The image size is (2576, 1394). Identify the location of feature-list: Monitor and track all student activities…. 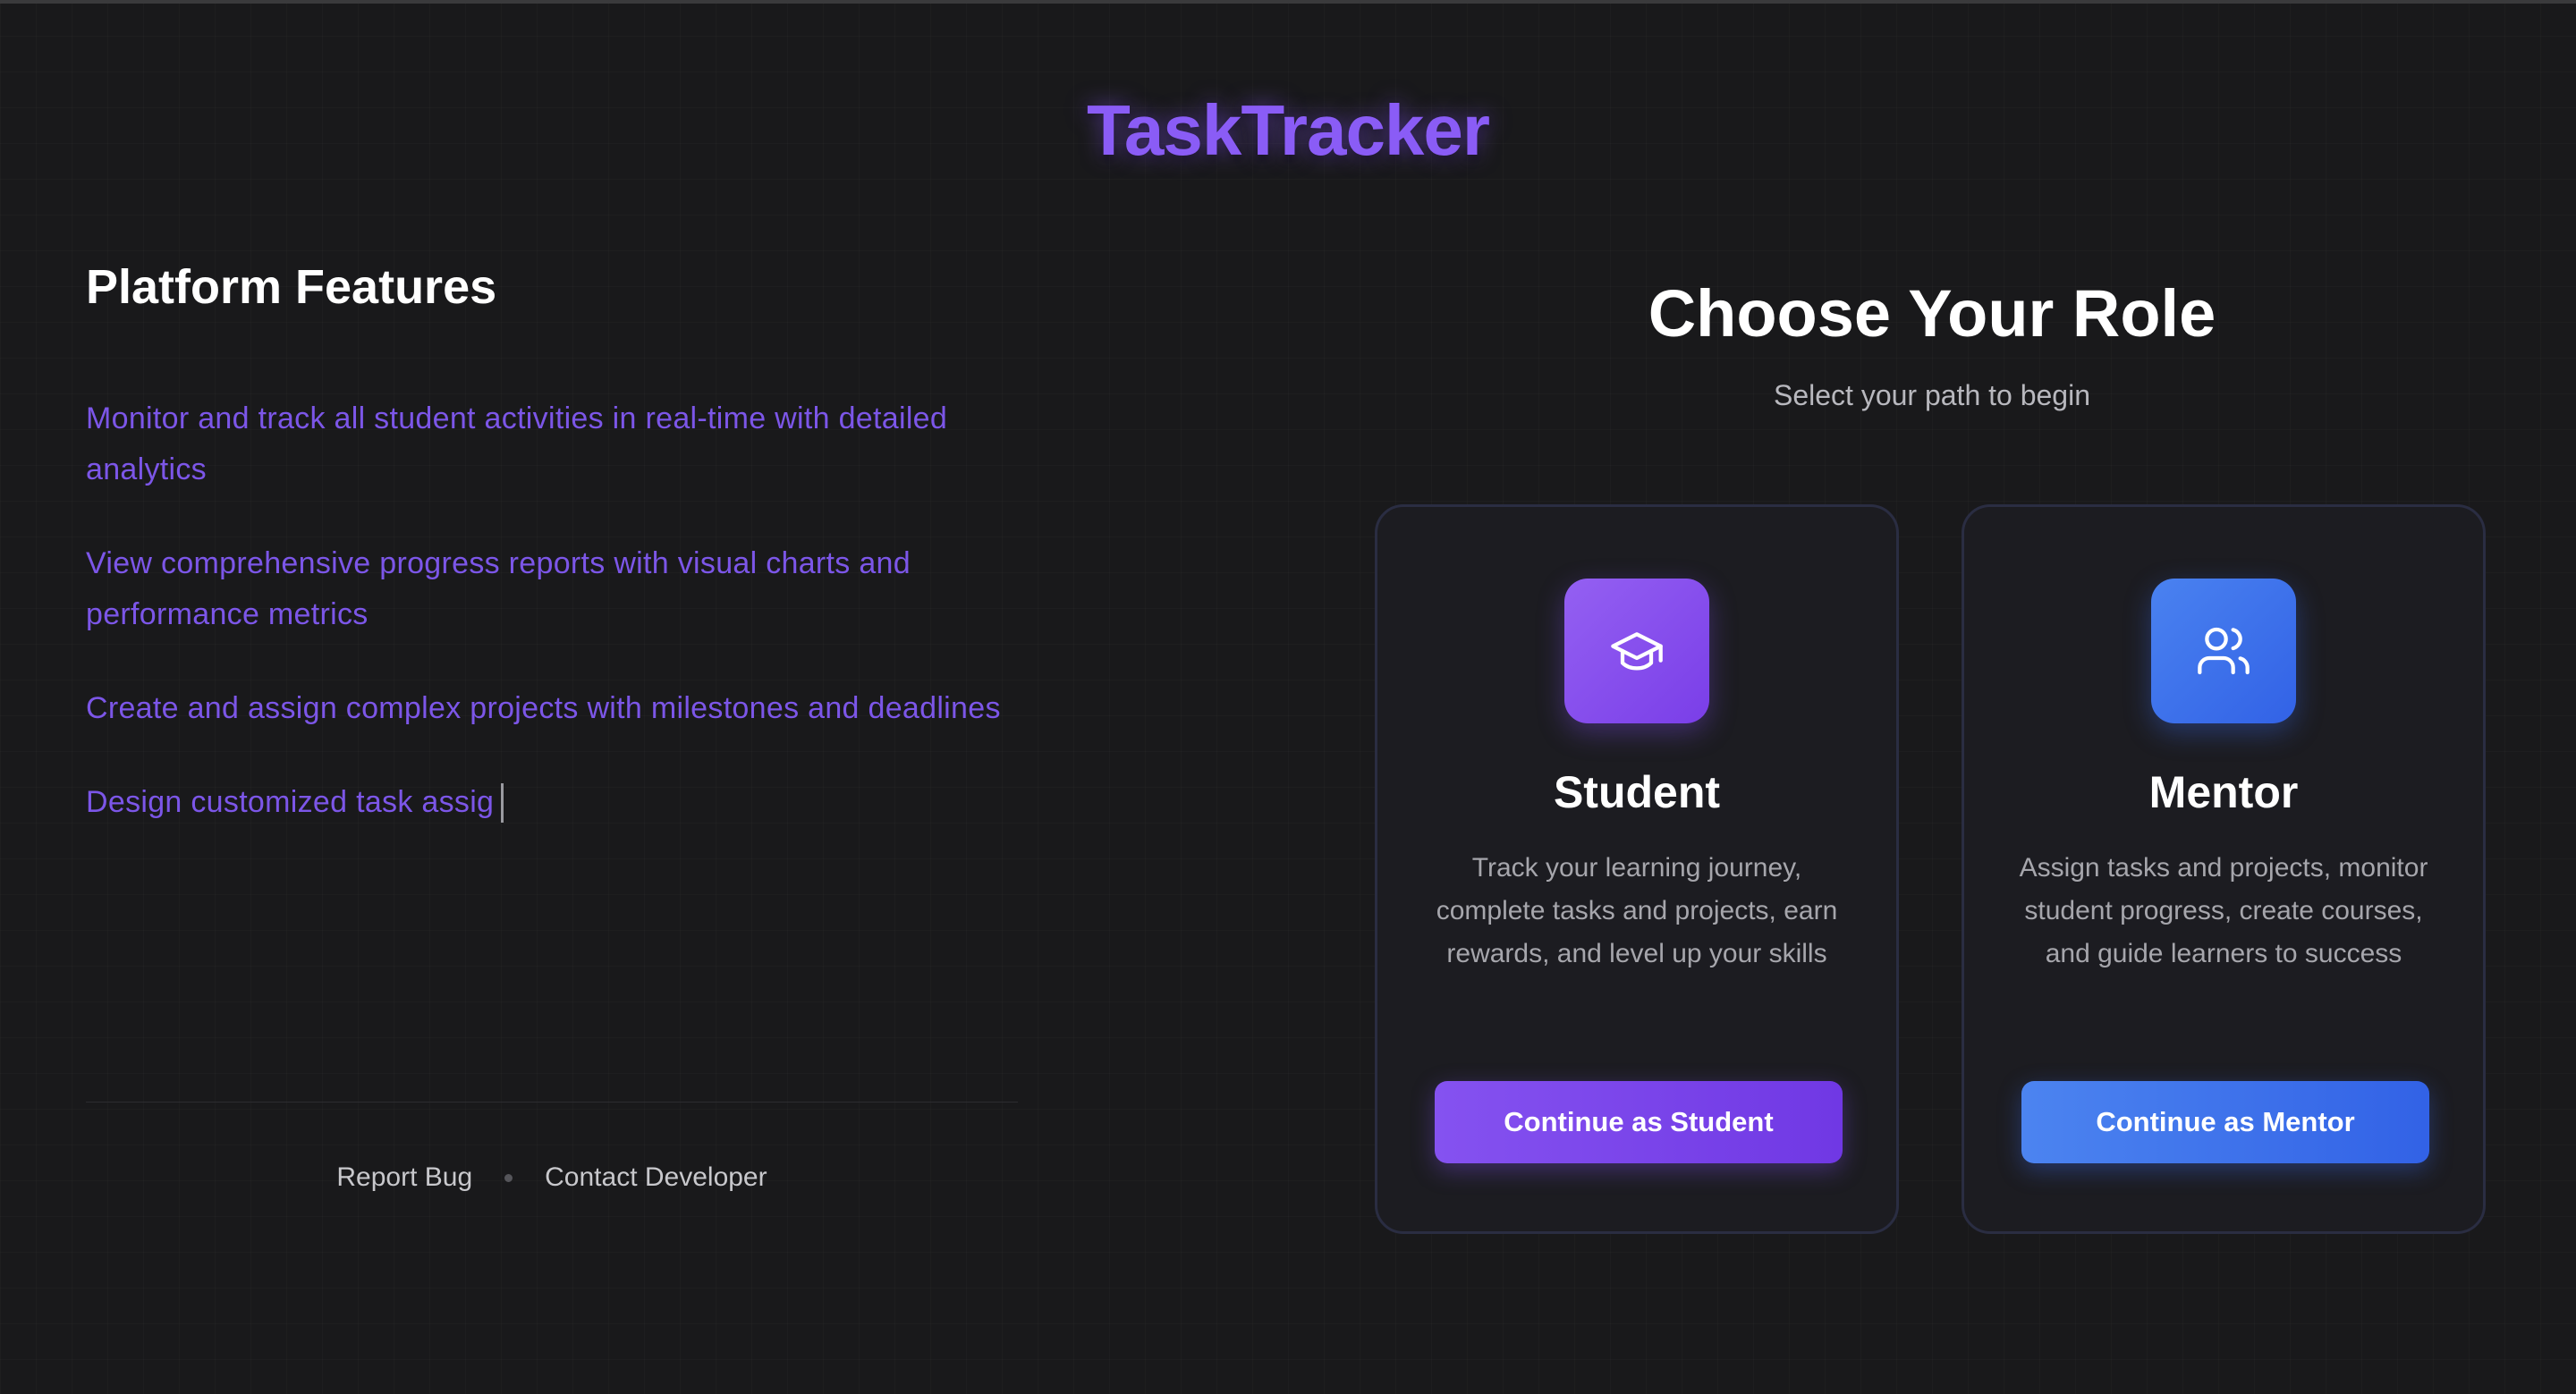
(551, 610).